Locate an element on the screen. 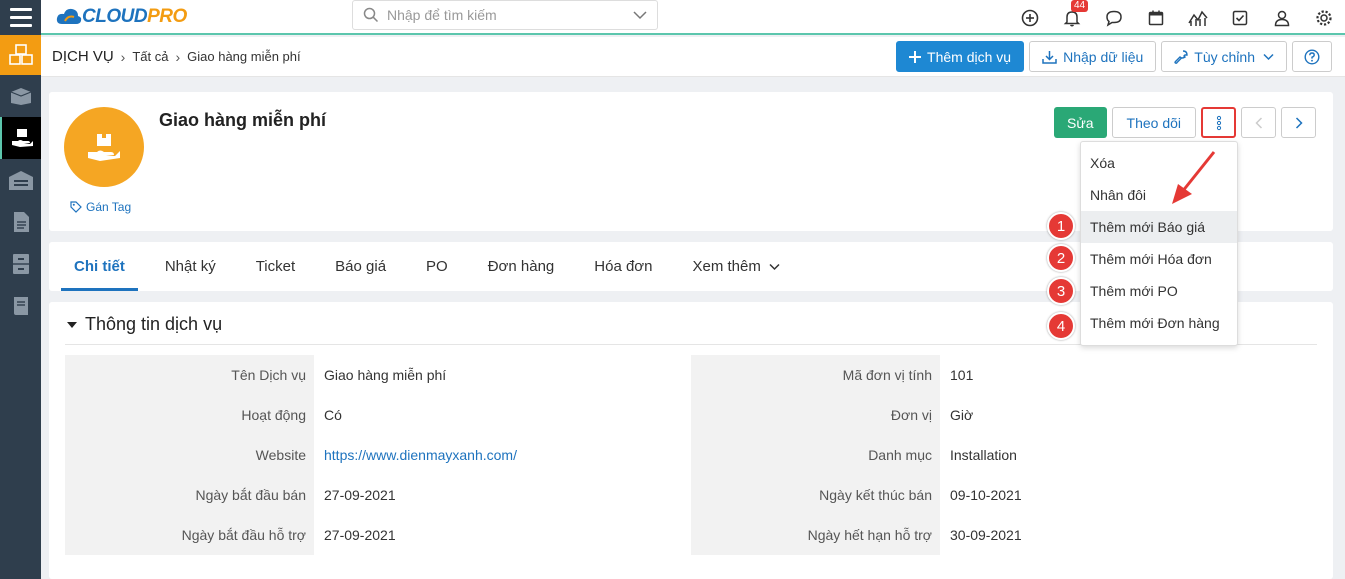 This screenshot has width=1345, height=579. tab-more: Xem thêm is located at coordinates (736, 266).